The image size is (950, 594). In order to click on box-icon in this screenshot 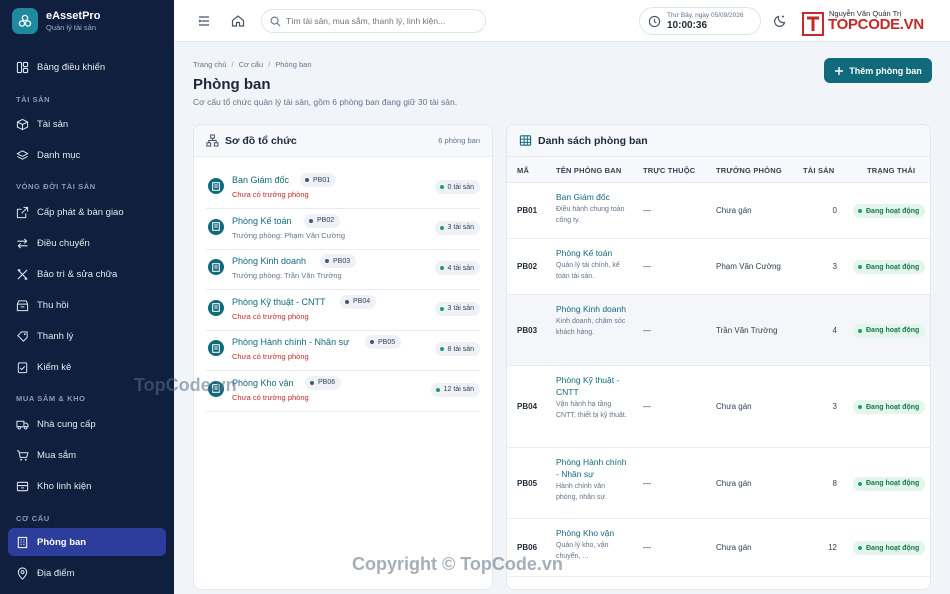, I will do `click(22, 486)`.